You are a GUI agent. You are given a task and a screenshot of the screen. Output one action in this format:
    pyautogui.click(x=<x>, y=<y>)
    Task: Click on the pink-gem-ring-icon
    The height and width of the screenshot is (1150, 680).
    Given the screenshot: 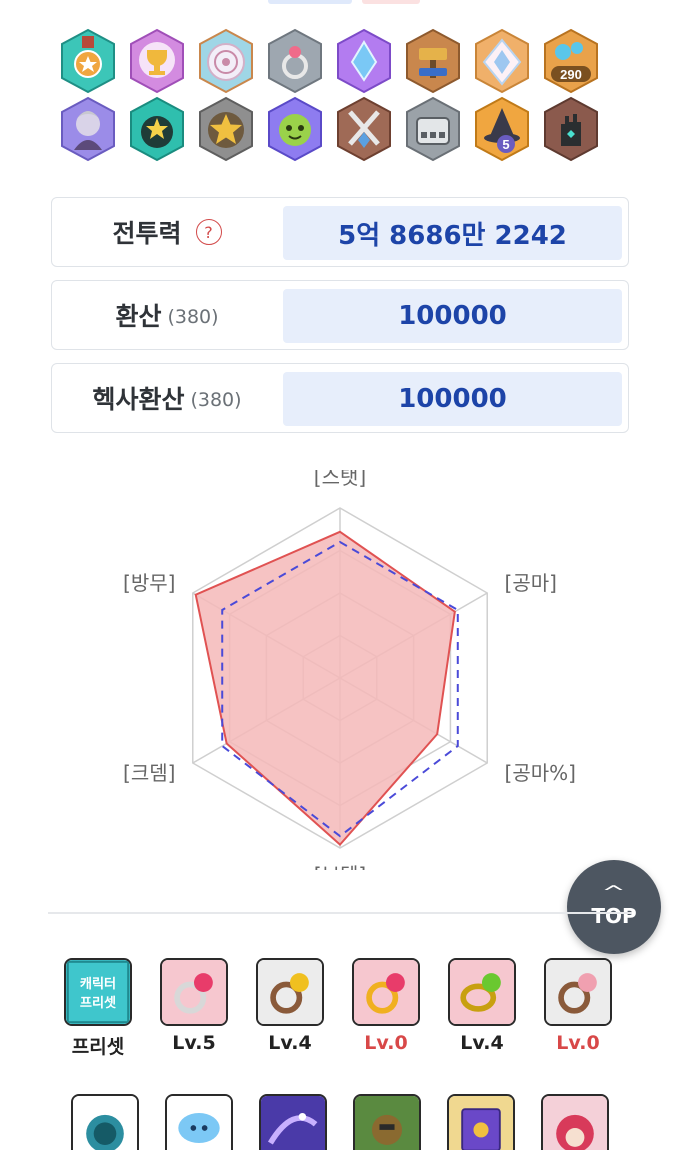 What is the action you would take?
    pyautogui.click(x=578, y=992)
    